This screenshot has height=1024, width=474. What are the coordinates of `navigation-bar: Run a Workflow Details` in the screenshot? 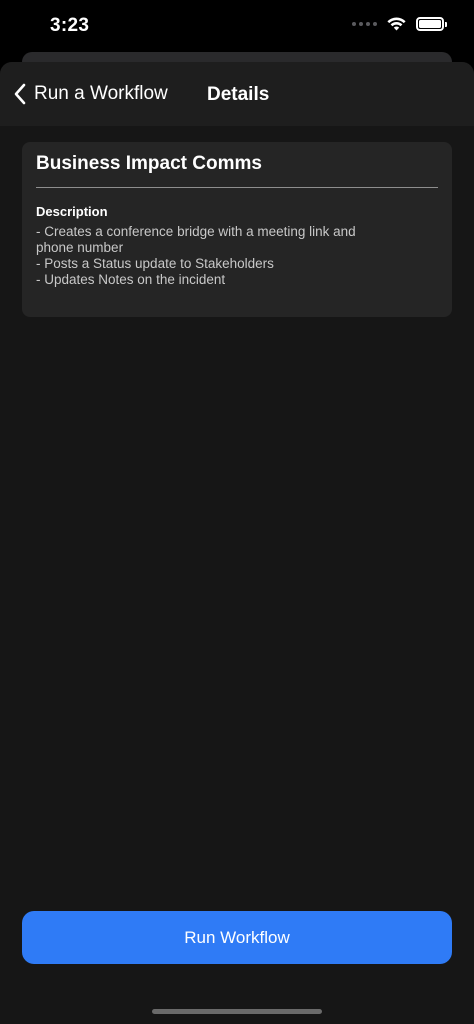 It's located at (237, 94).